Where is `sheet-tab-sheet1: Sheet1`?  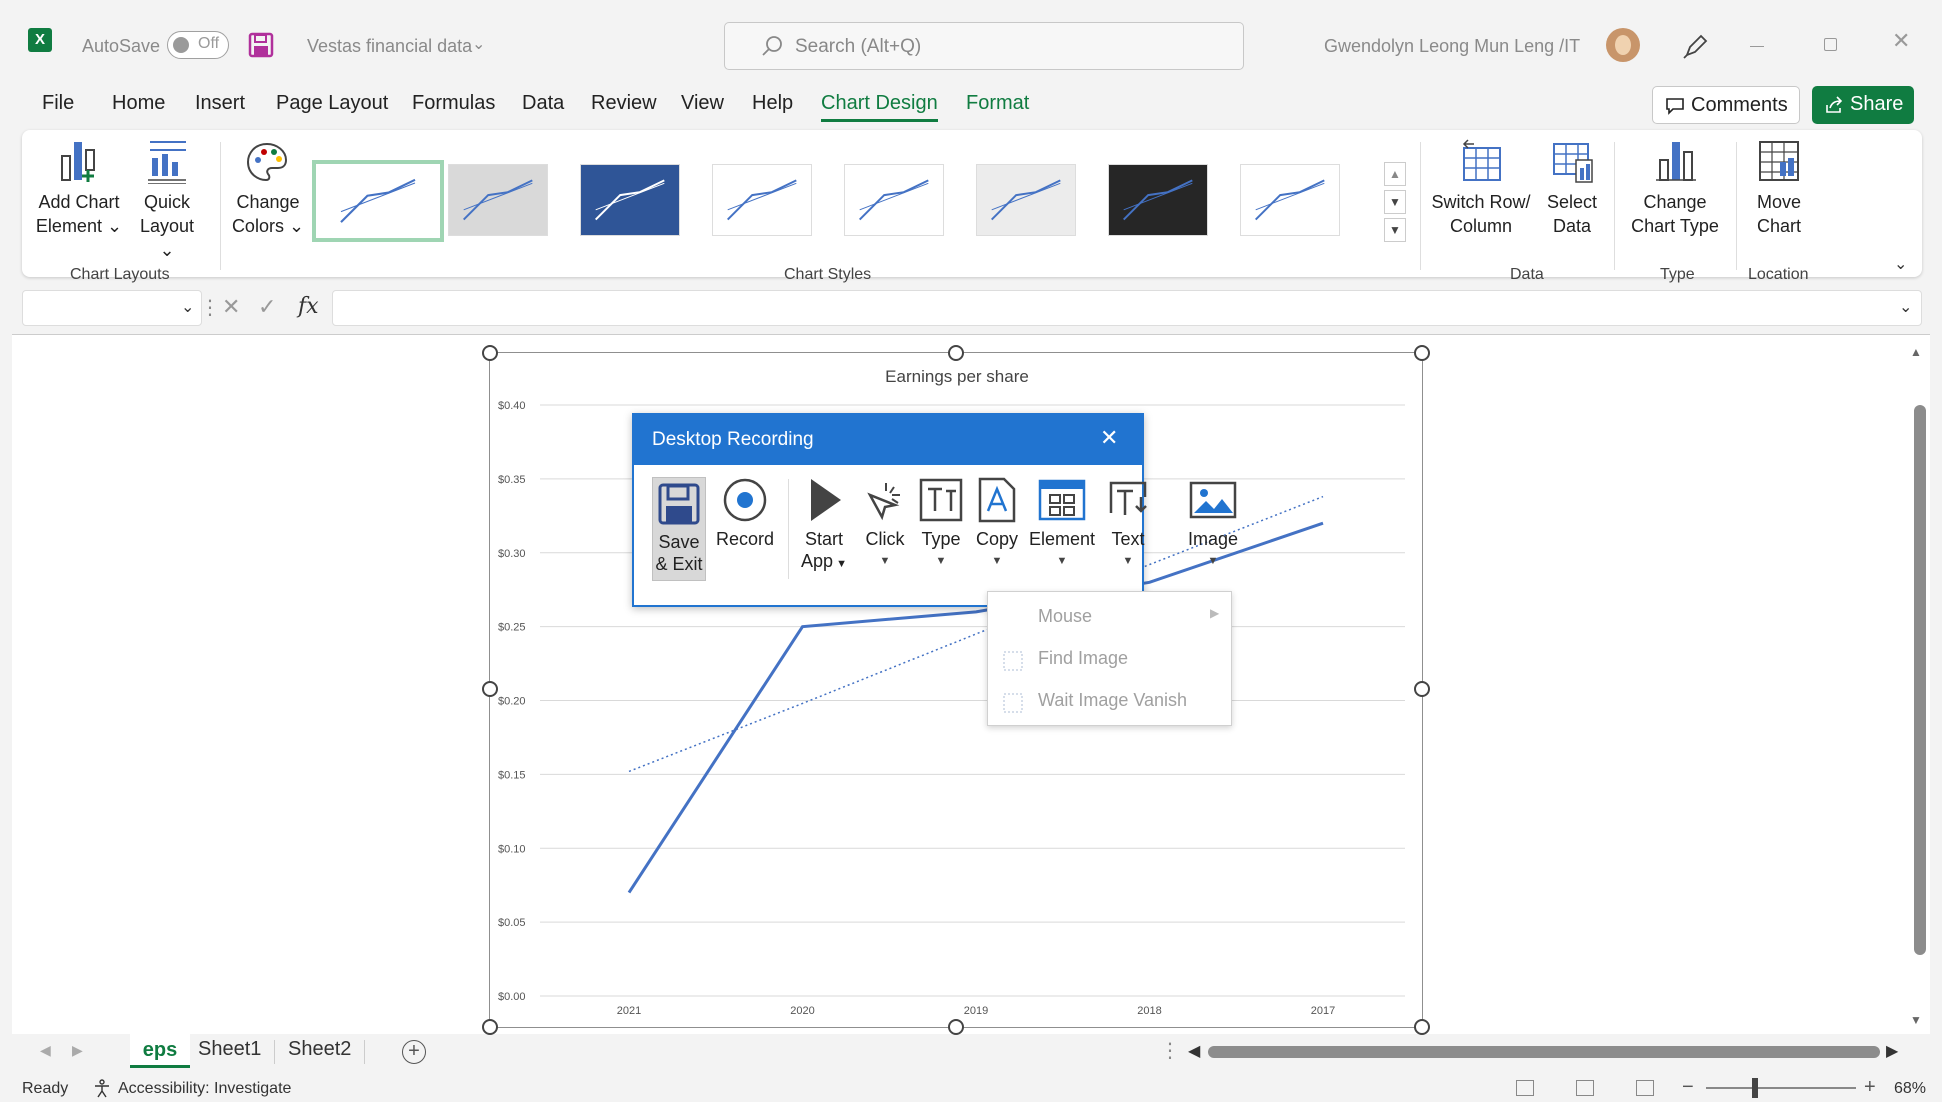
sheet-tab-sheet1: Sheet1 is located at coordinates (229, 1049).